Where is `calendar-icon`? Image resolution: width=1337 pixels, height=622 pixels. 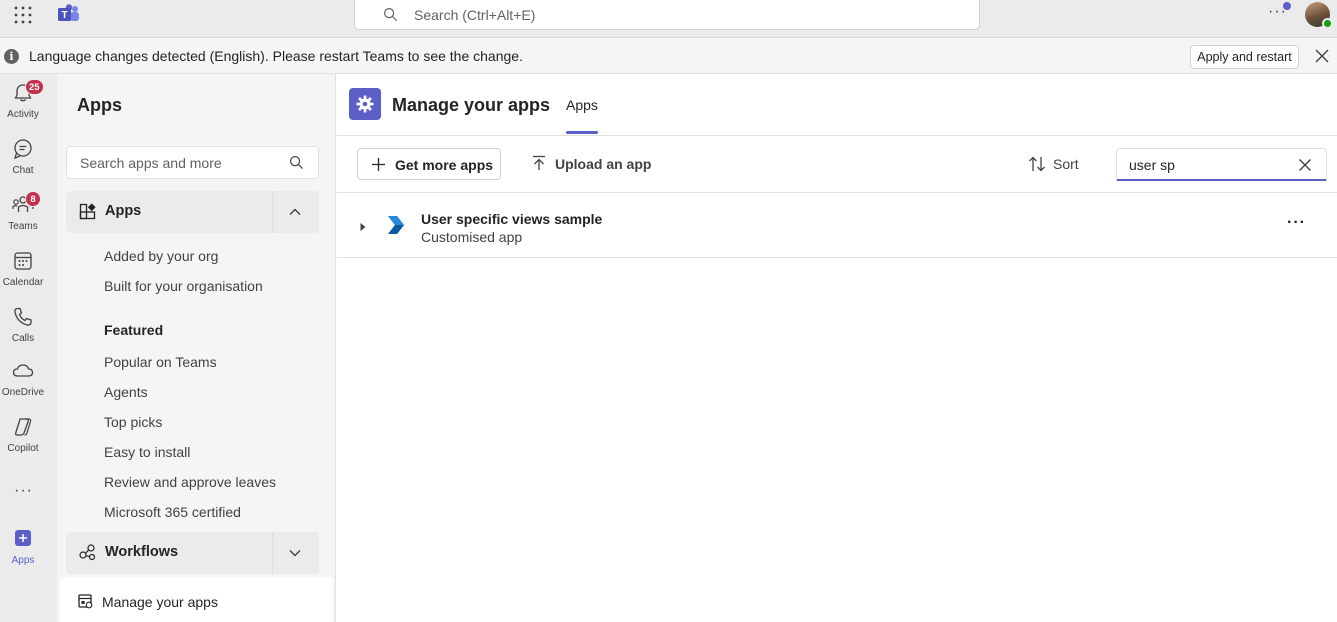 calendar-icon is located at coordinates (23, 261).